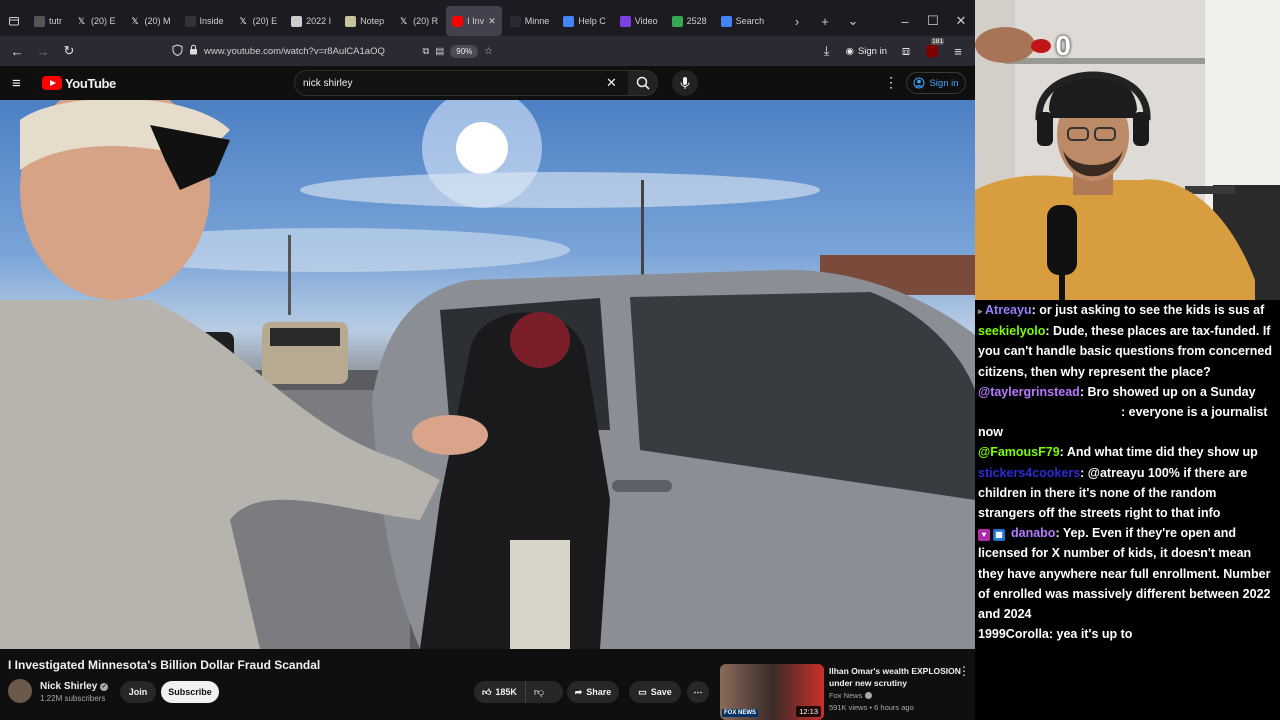 The image size is (1280, 720). What do you see at coordinates (1019, 452) in the screenshot?
I see `chat-username: @FamousF79` at bounding box center [1019, 452].